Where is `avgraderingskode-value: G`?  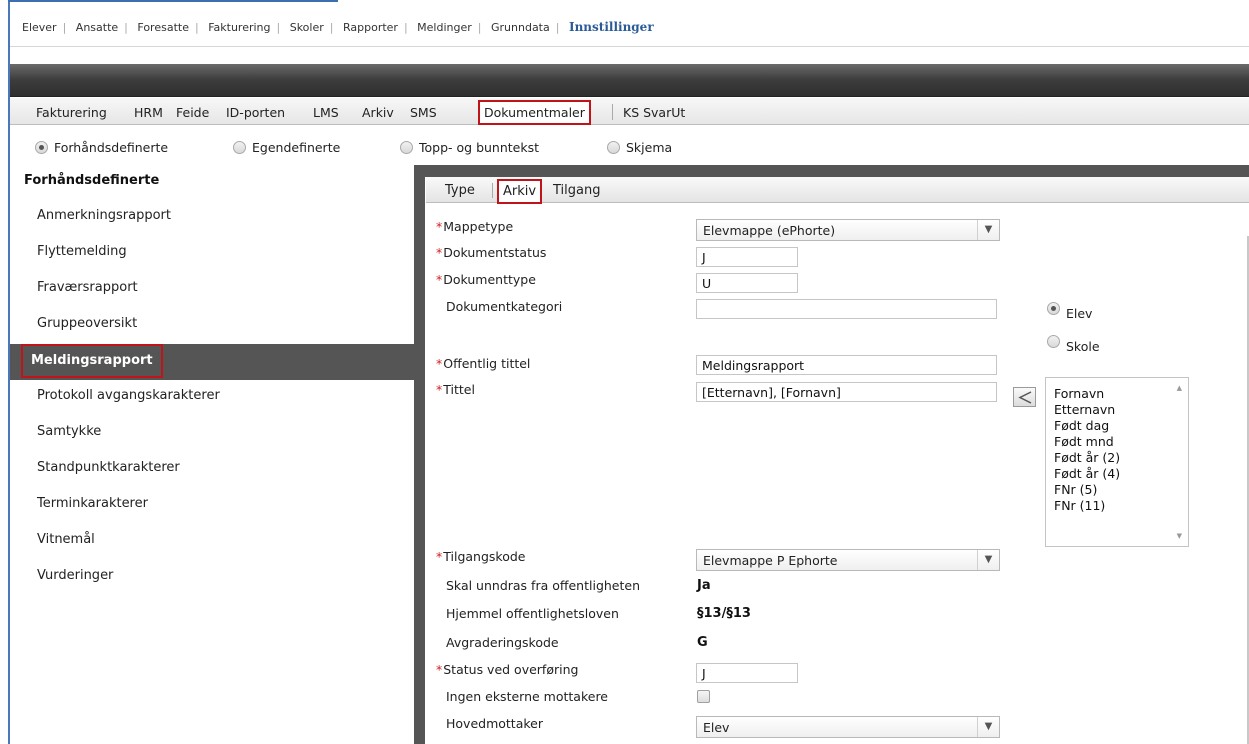
avgraderingskode-value: G is located at coordinates (702, 642).